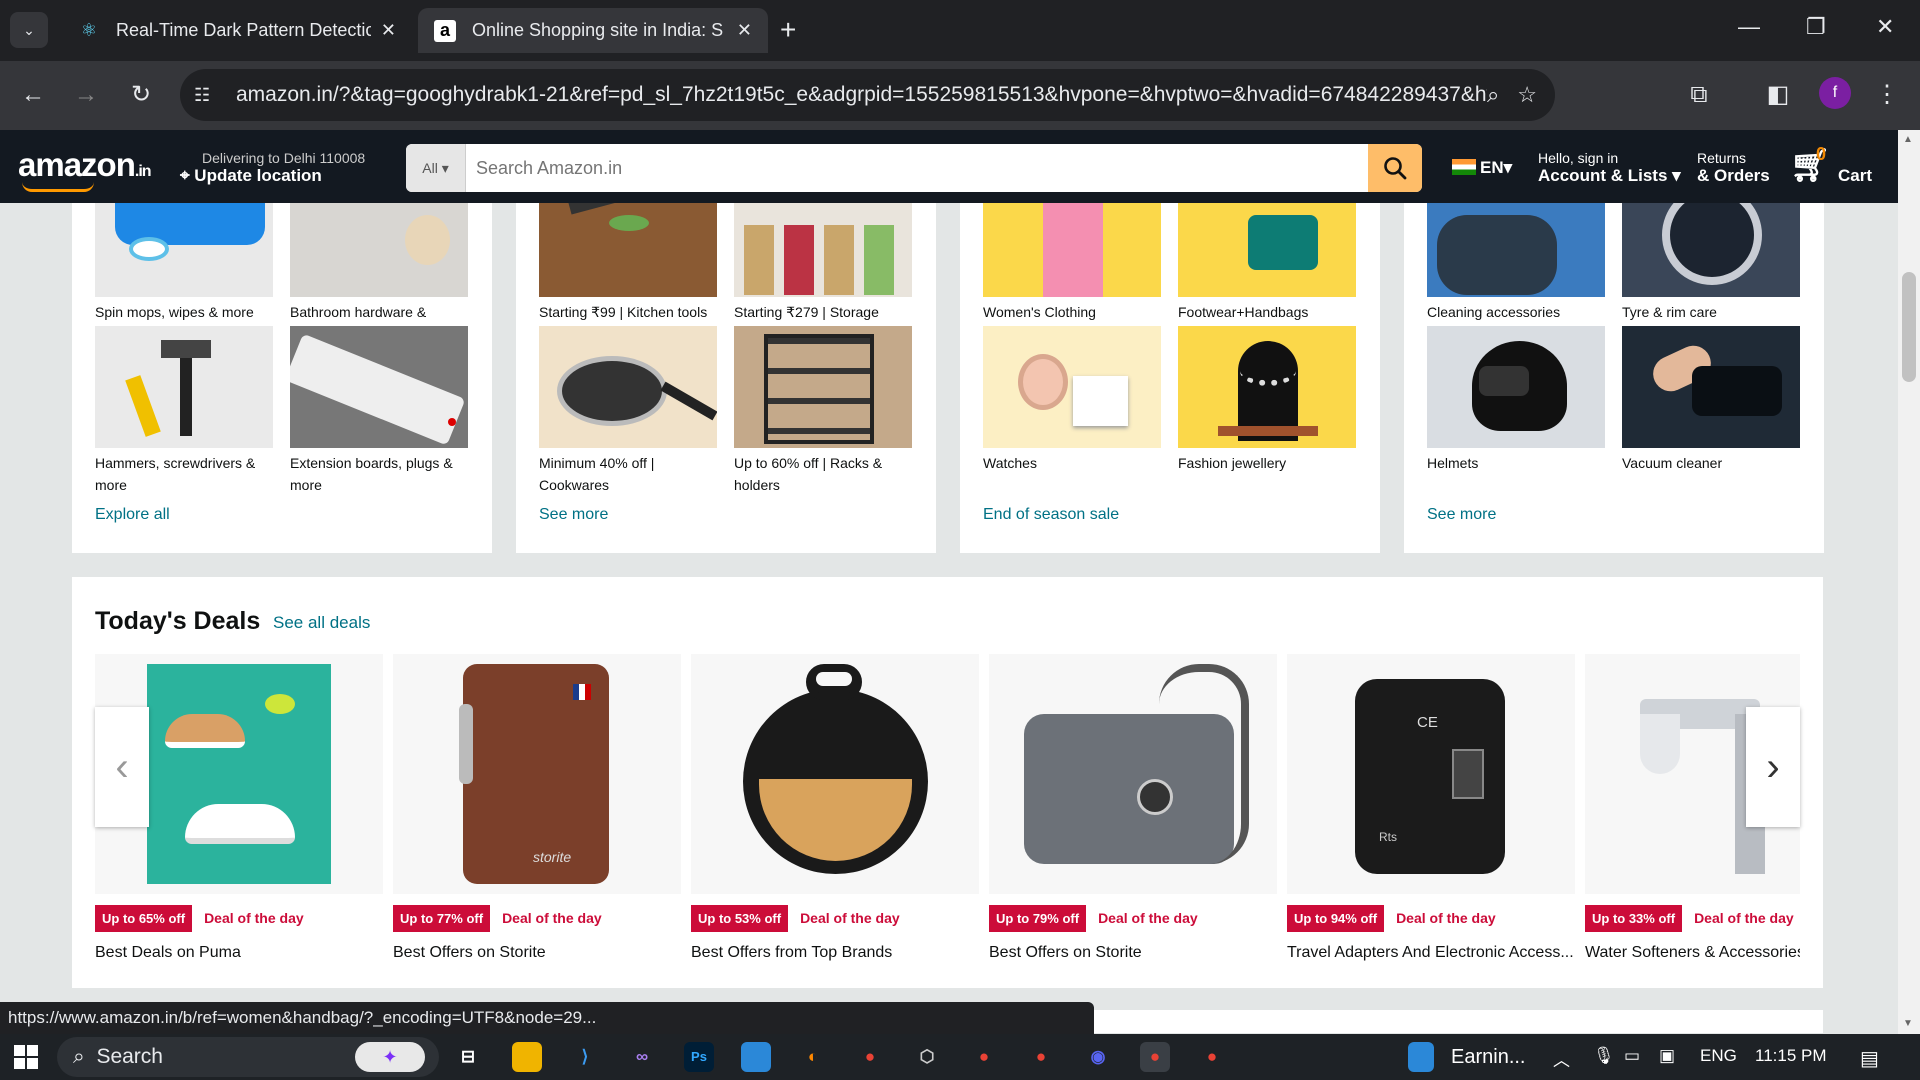 The height and width of the screenshot is (1080, 1920). I want to click on microphone-icon: 🎙︎, so click(1604, 1056).